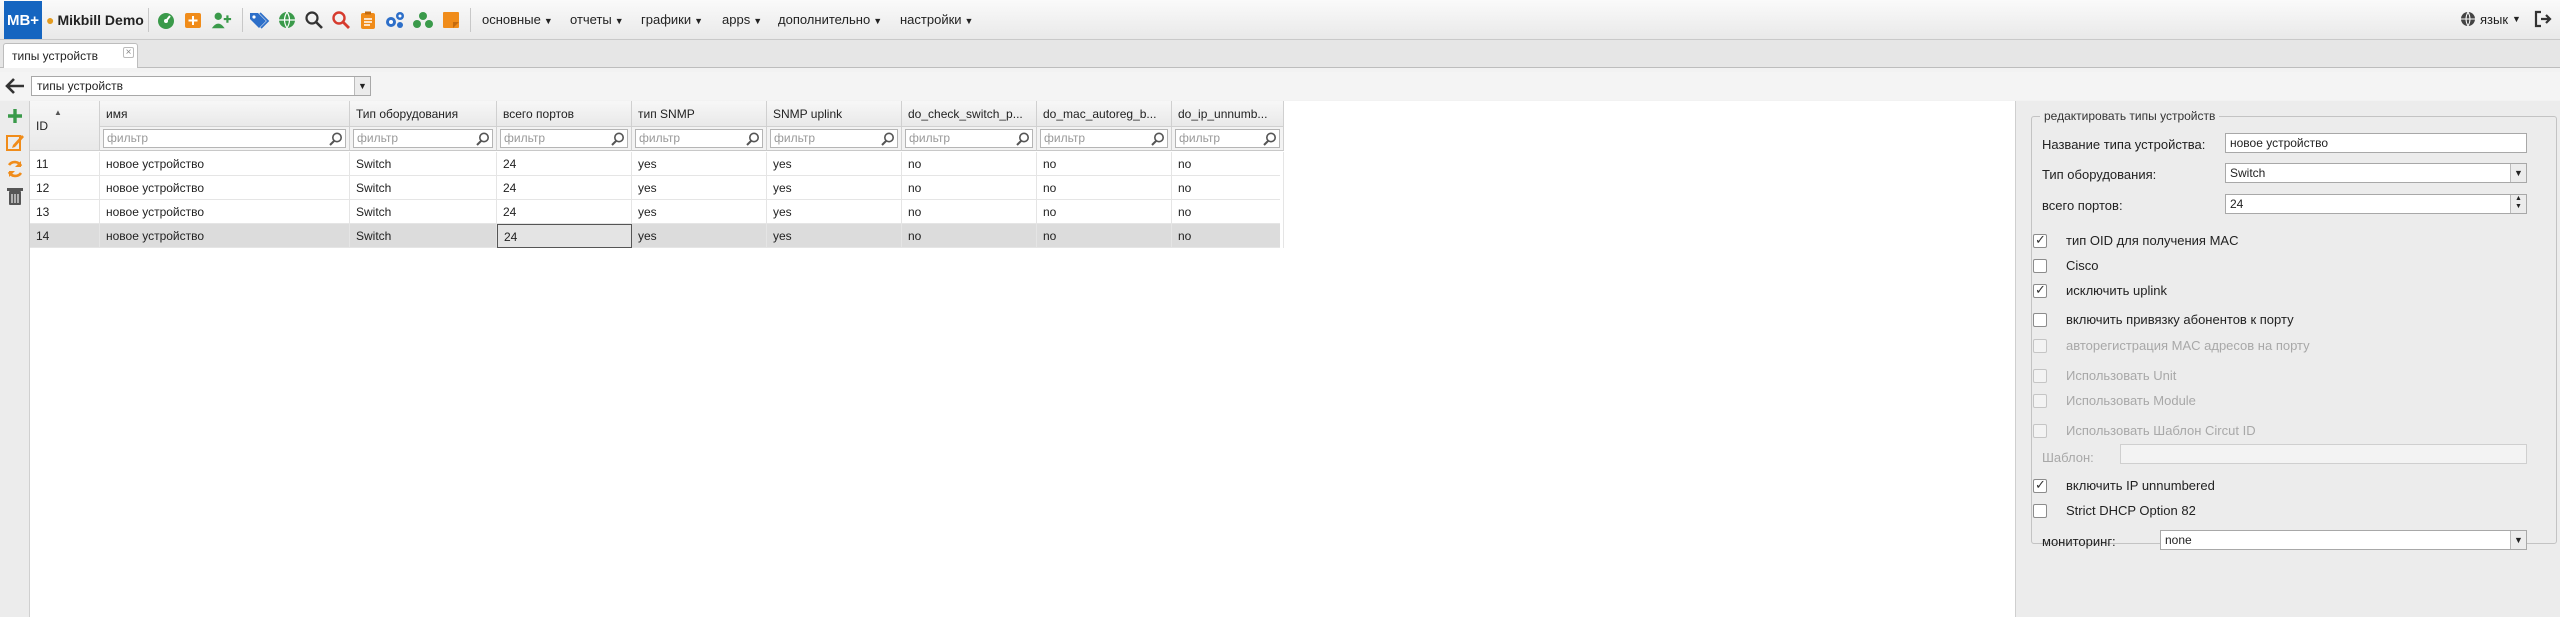  I want to click on table-row: 12 новое устройство Switch 24 yes yes no no no, so click(657, 188).